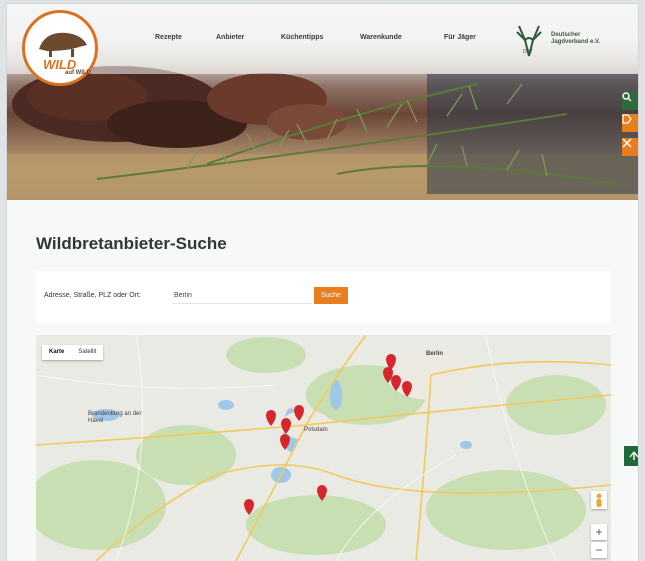 This screenshot has height=561, width=645. I want to click on partner-badge: DJV, so click(528, 52).